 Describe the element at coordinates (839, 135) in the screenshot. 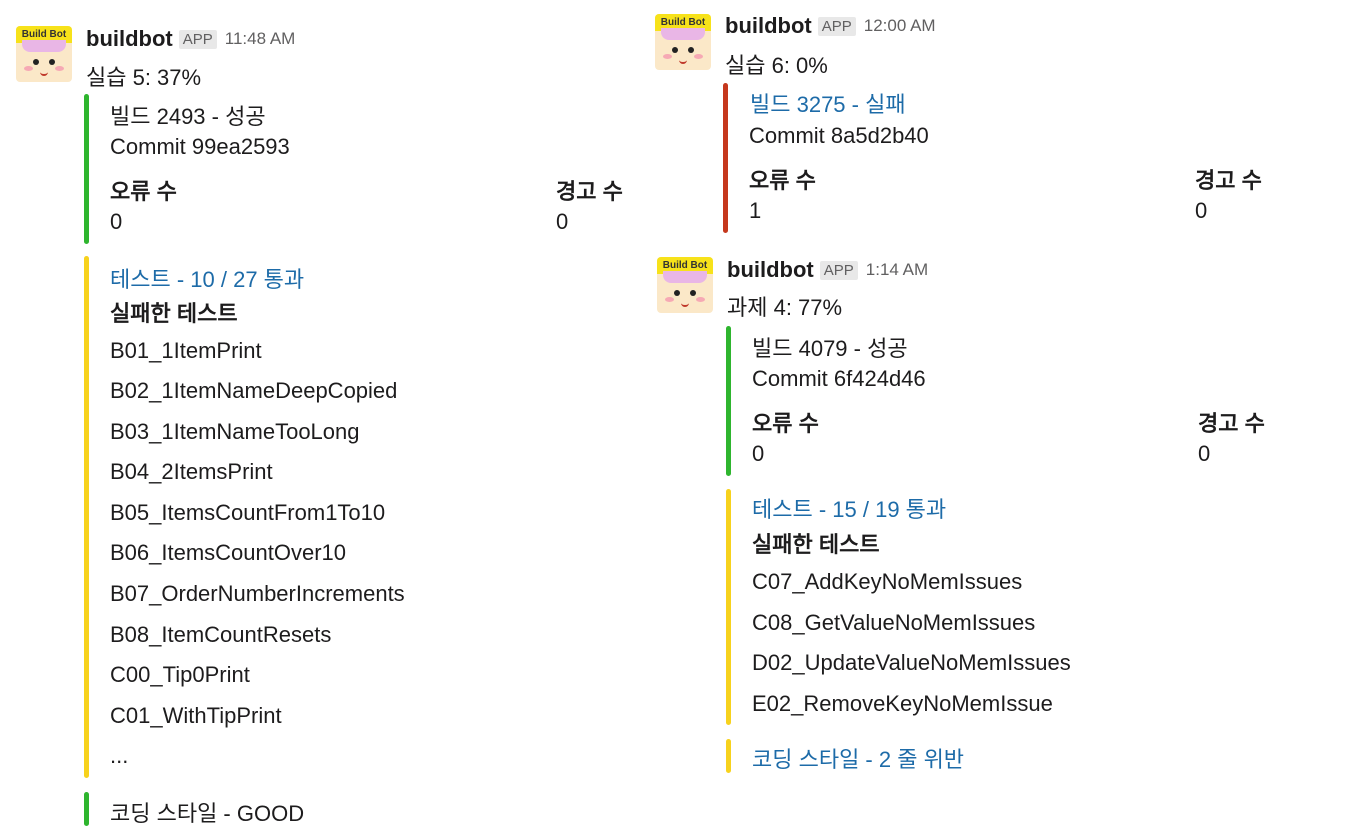

I see `commit-hash: Commit 8a5d2b40` at that location.